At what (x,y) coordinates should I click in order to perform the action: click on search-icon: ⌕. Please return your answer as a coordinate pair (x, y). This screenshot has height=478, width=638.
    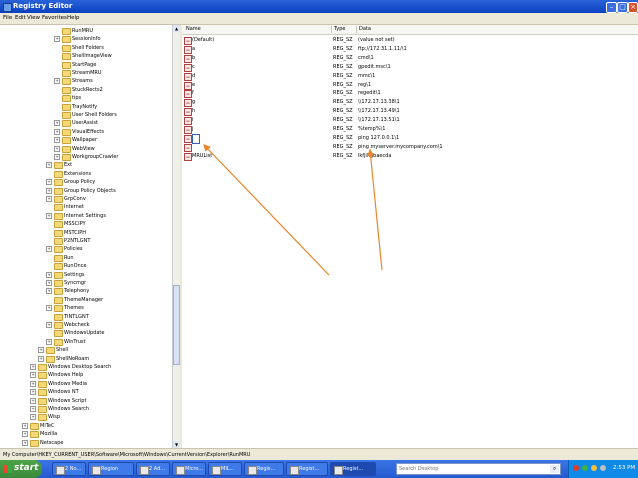
    Looking at the image, I should click on (554, 469).